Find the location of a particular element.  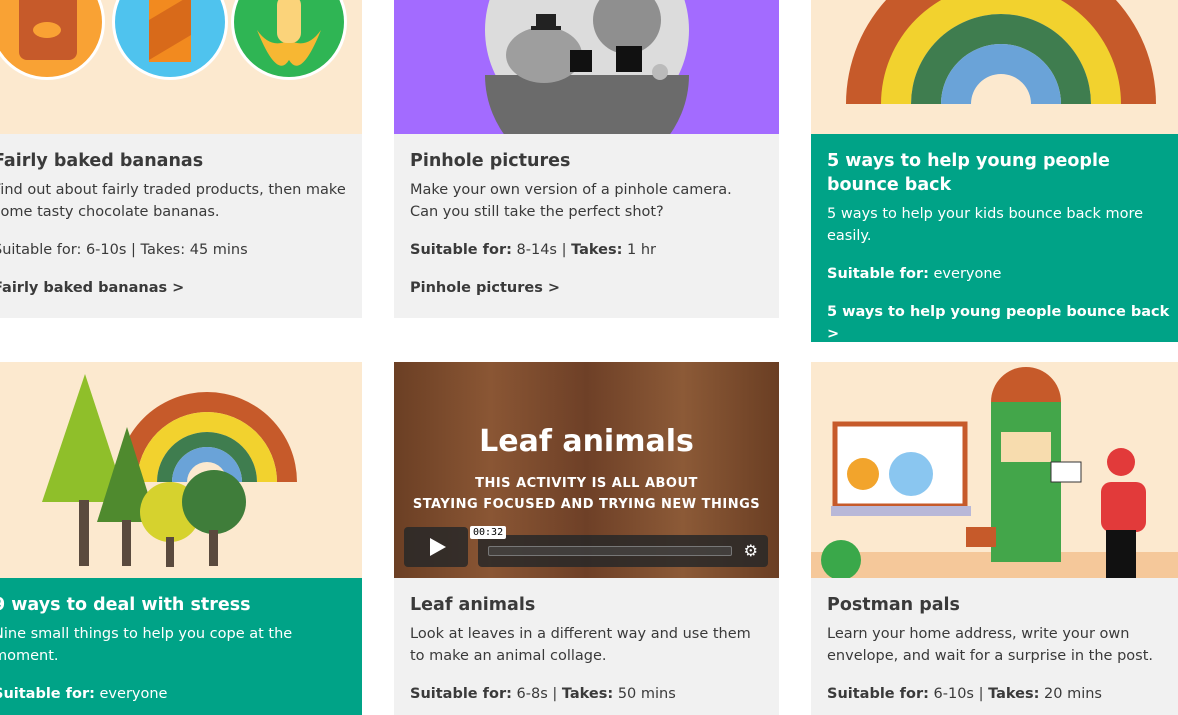

suitable-value: 8-14s is located at coordinates (536, 250).